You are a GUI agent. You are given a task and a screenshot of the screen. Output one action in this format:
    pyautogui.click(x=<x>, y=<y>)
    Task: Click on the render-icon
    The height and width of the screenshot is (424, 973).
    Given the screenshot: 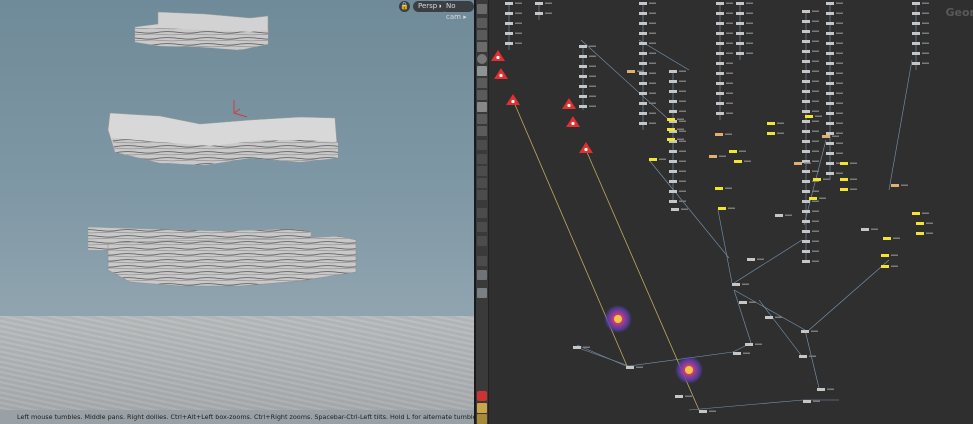 What is the action you would take?
    pyautogui.click(x=482, y=227)
    